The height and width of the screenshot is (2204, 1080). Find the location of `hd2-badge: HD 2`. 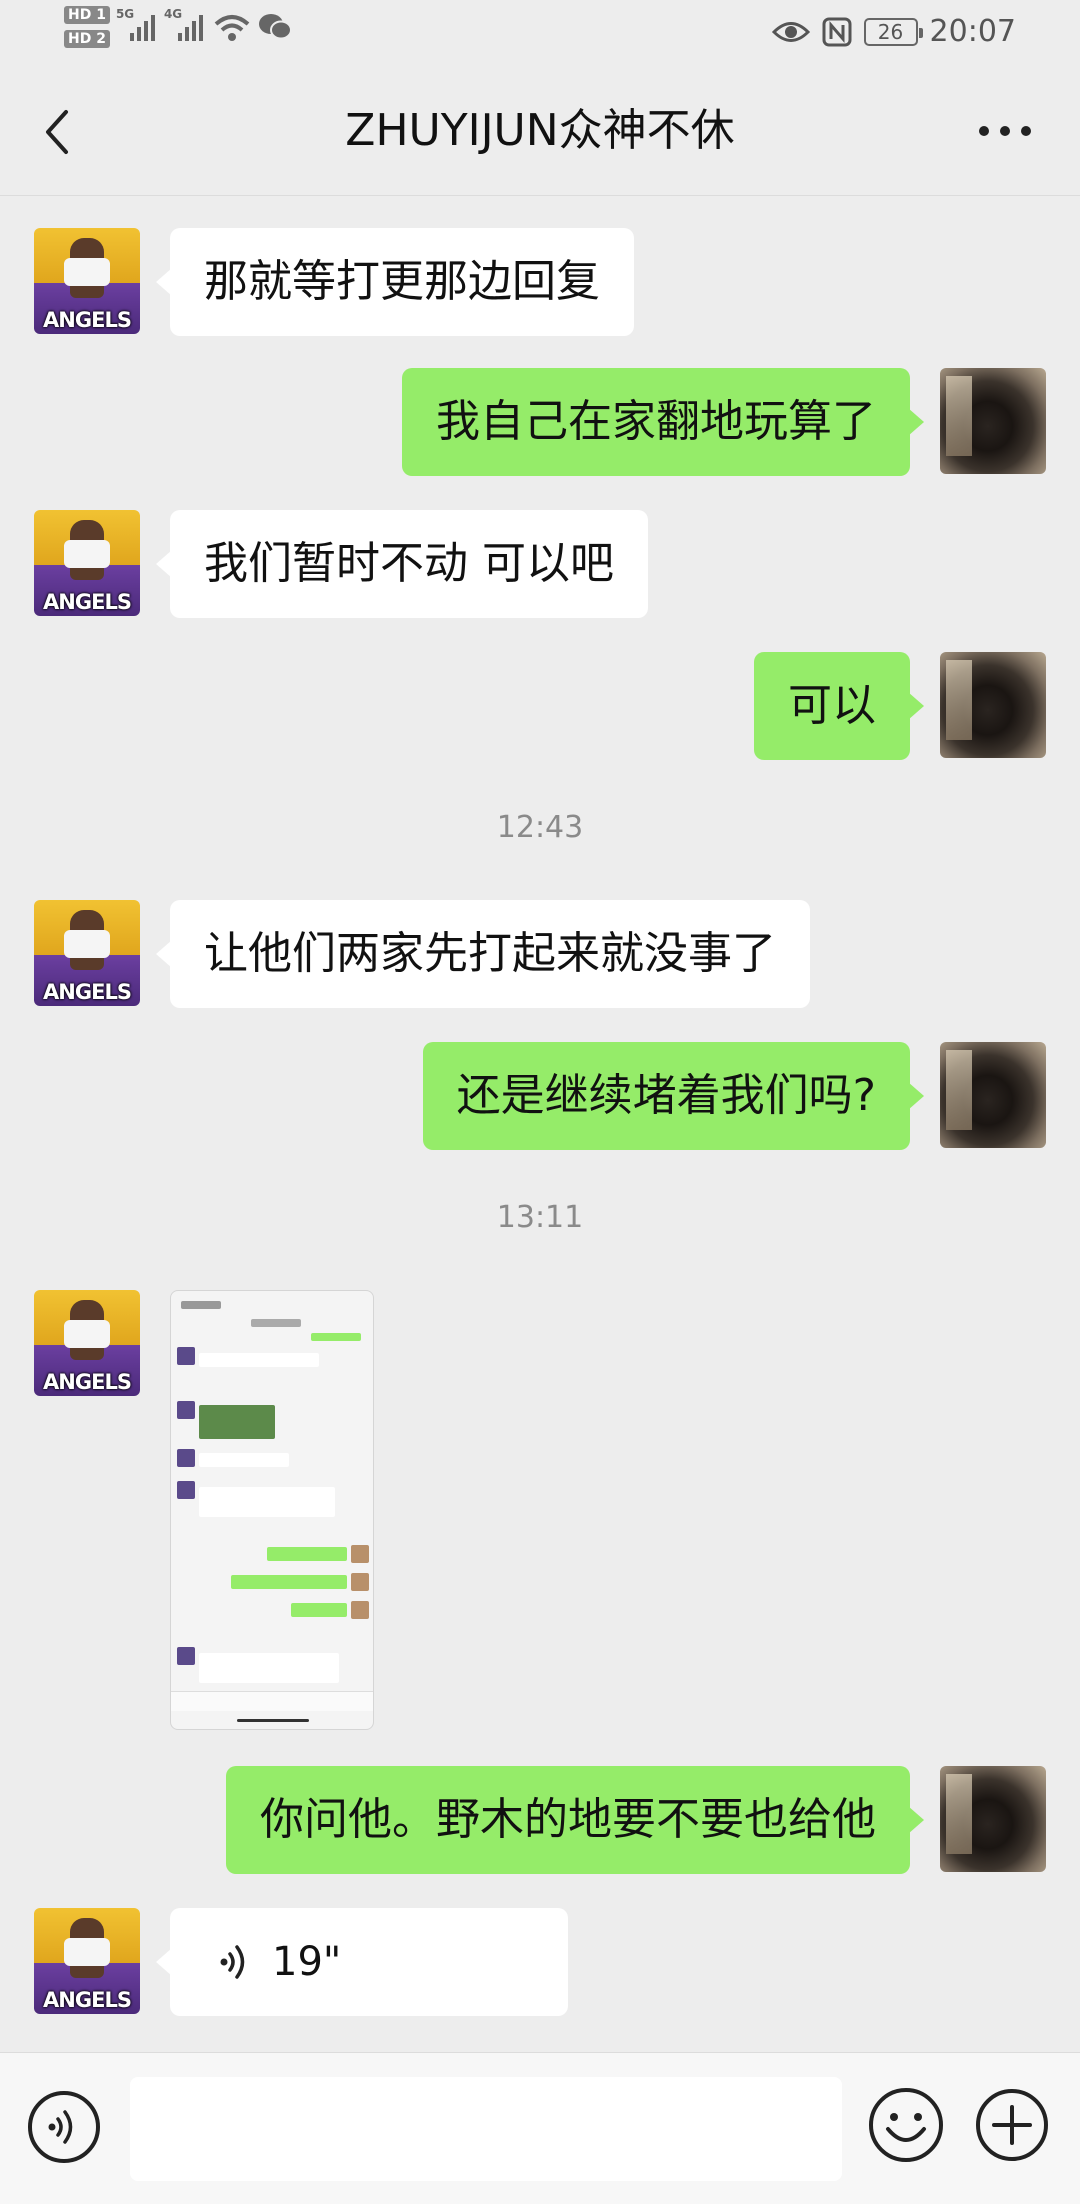

hd2-badge: HD 2 is located at coordinates (87, 39).